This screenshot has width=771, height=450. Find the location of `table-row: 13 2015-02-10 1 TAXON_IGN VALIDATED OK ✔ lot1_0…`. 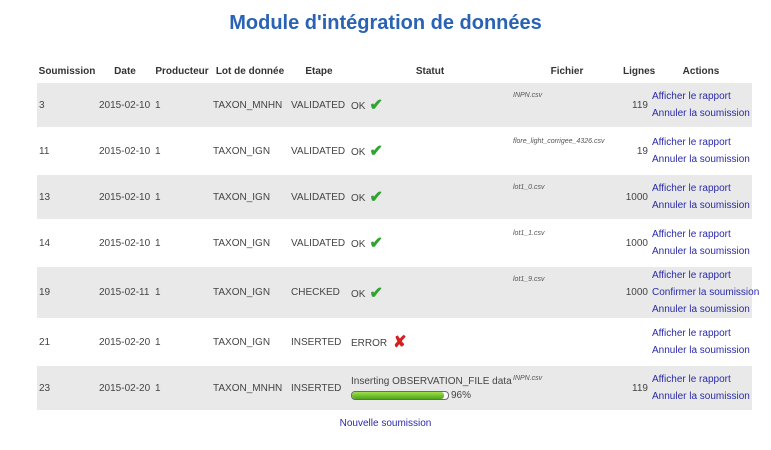

table-row: 13 2015-02-10 1 TAXON_IGN VALIDATED OK ✔ lot1_0… is located at coordinates (394, 197).